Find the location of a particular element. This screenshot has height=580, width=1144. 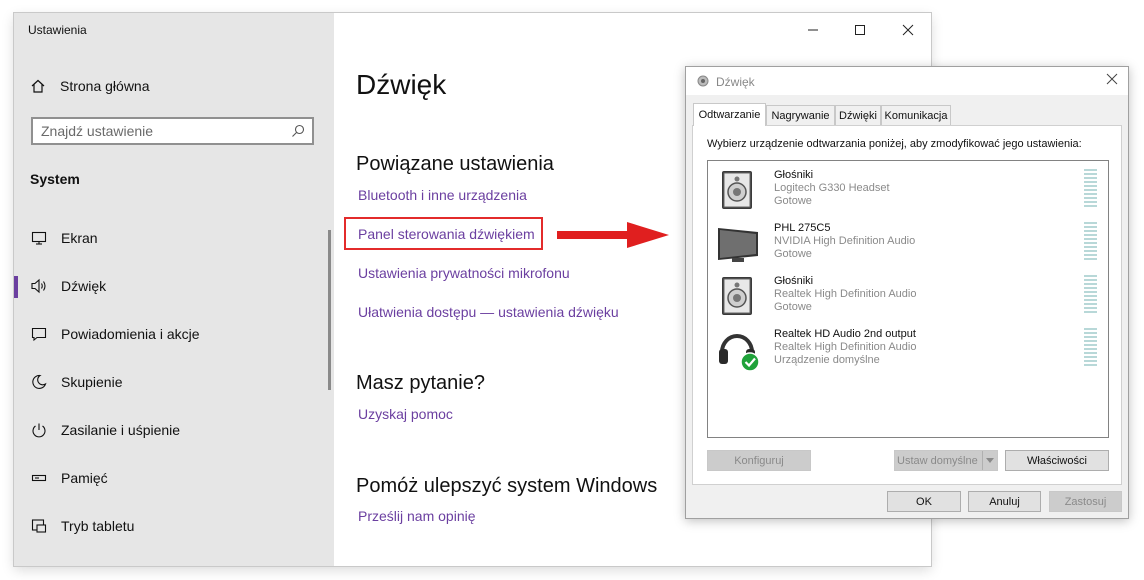

cancel-button: Anuluj is located at coordinates (1004, 501).